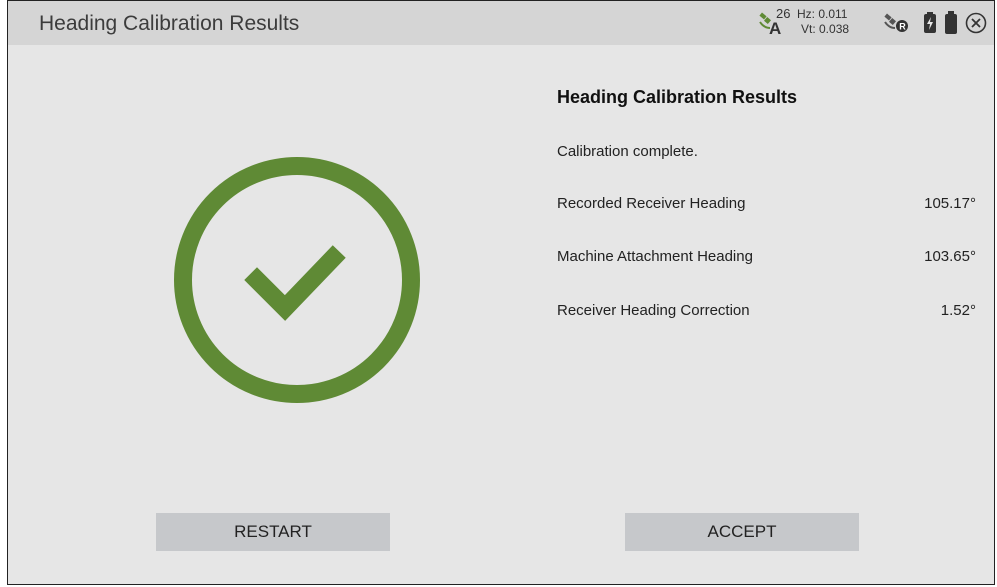  What do you see at coordinates (783, 13) in the screenshot?
I see `satellite-count: 26` at bounding box center [783, 13].